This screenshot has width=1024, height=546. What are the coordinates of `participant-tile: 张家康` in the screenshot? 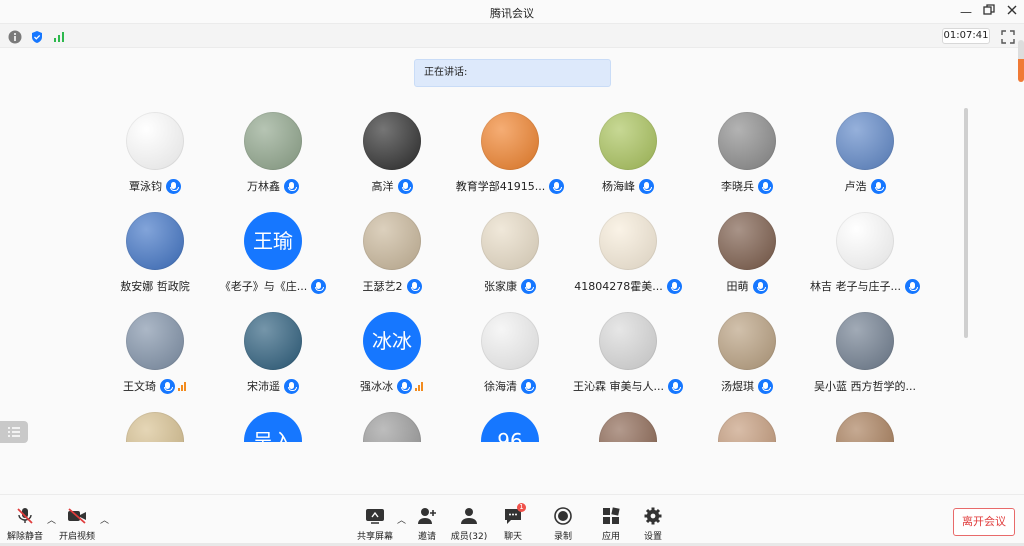 It's located at (510, 262).